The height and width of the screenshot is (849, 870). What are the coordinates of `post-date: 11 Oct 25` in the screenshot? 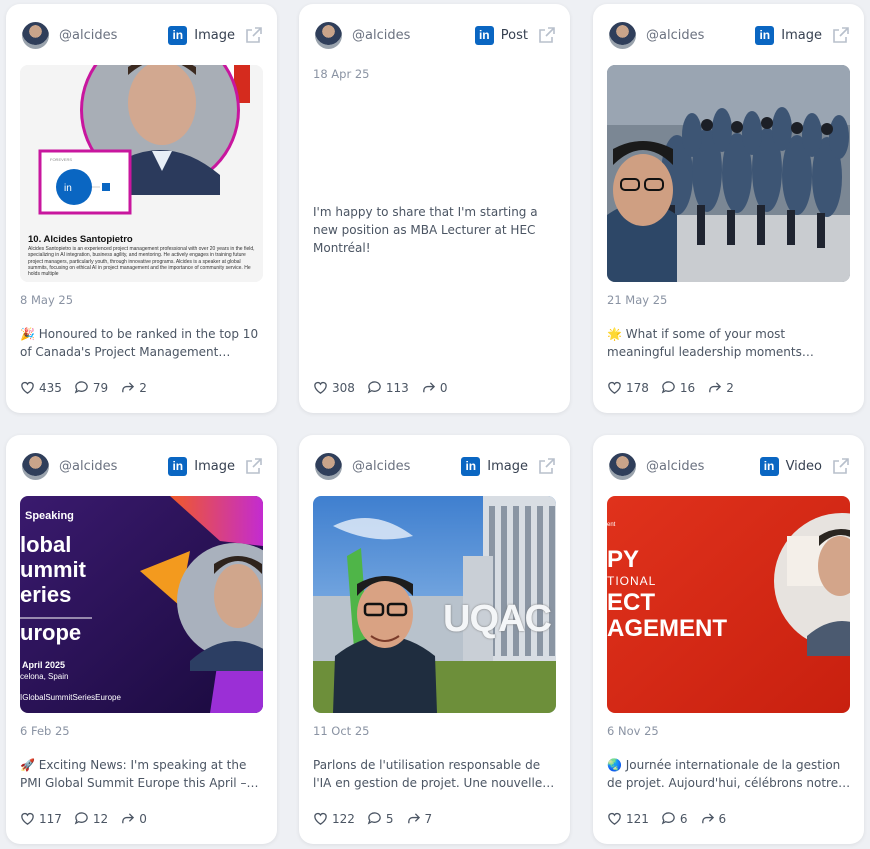 It's located at (341, 731).